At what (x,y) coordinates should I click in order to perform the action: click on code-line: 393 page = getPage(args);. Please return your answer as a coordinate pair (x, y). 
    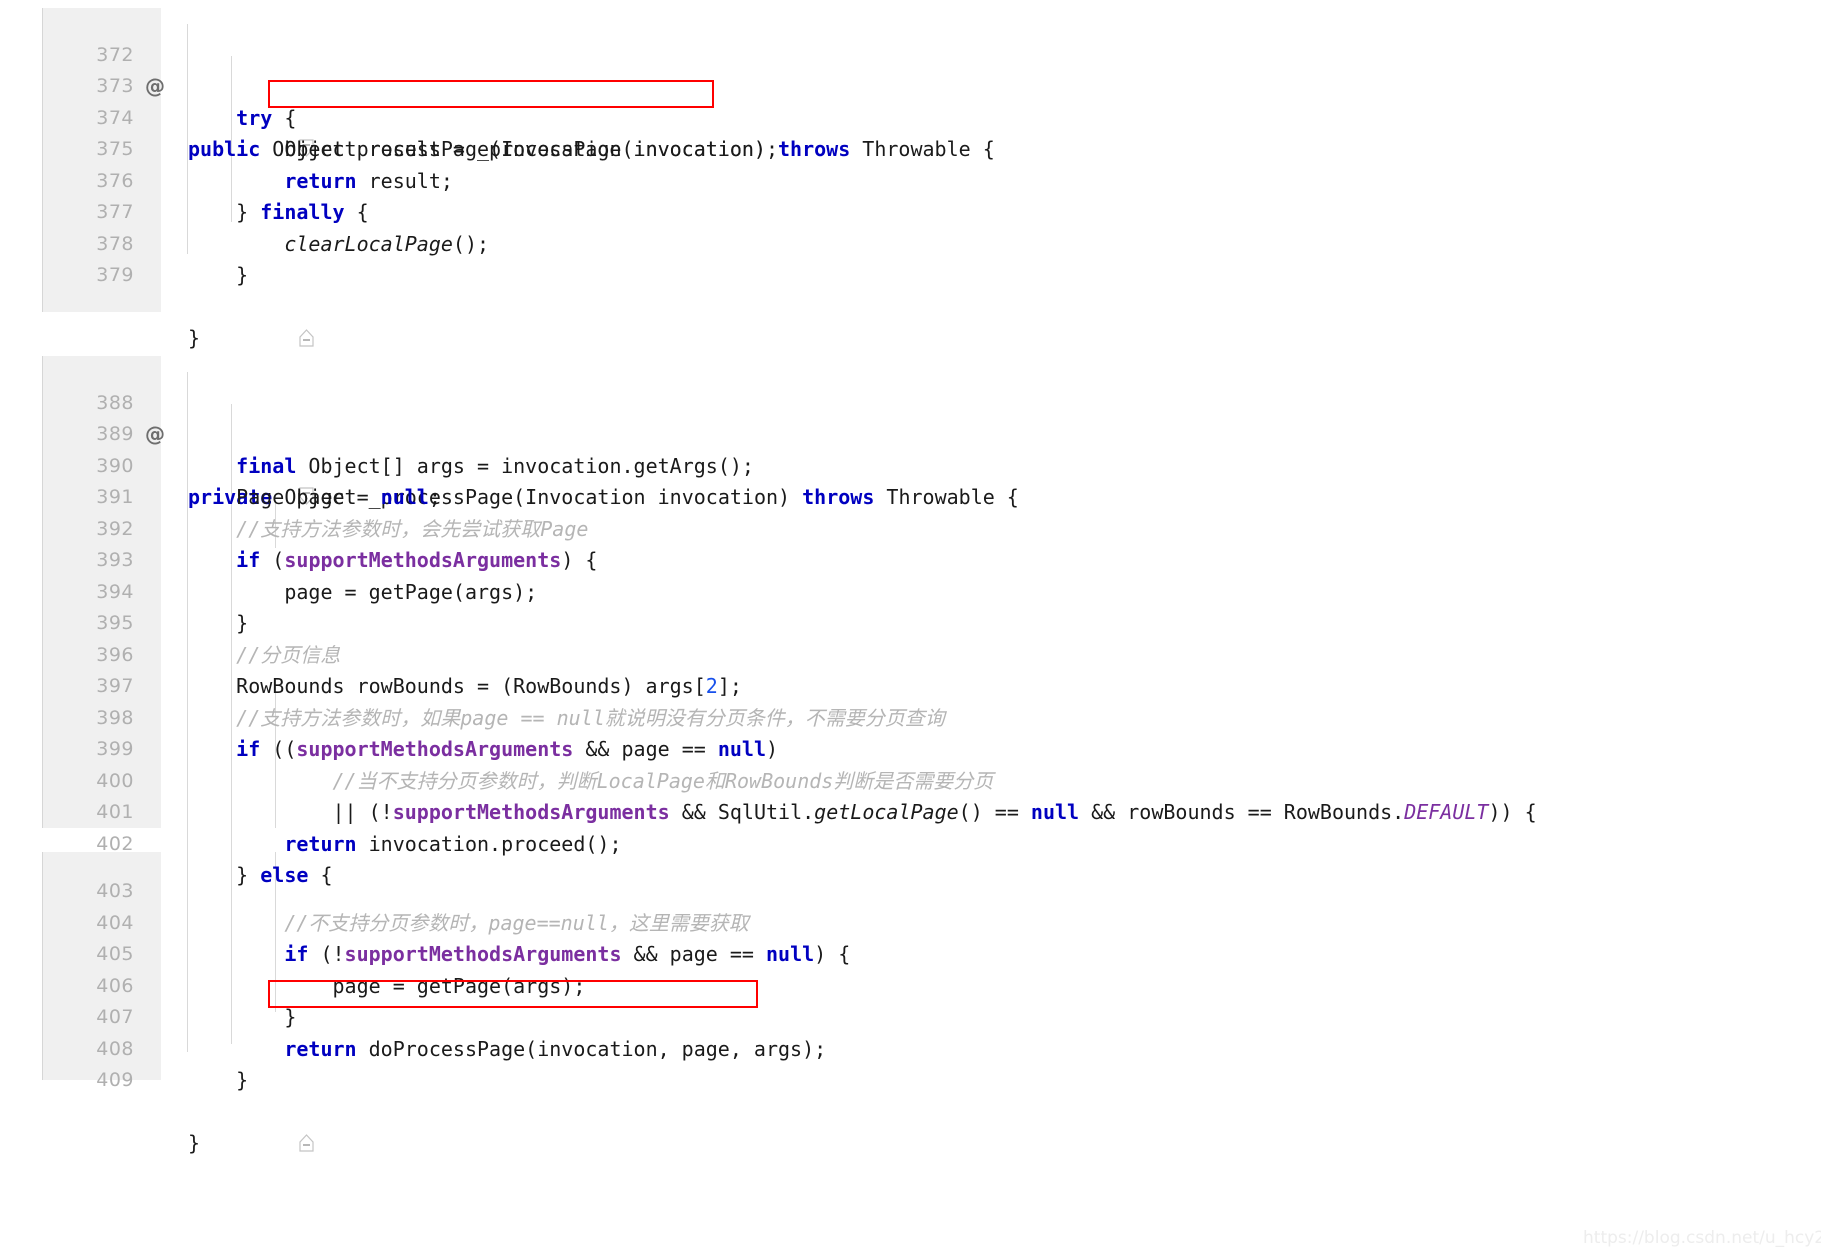
    Looking at the image, I should click on (910, 559).